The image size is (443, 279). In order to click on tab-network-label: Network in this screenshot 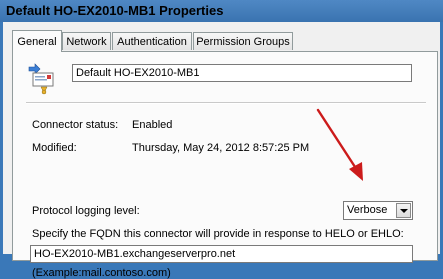, I will do `click(86, 42)`.